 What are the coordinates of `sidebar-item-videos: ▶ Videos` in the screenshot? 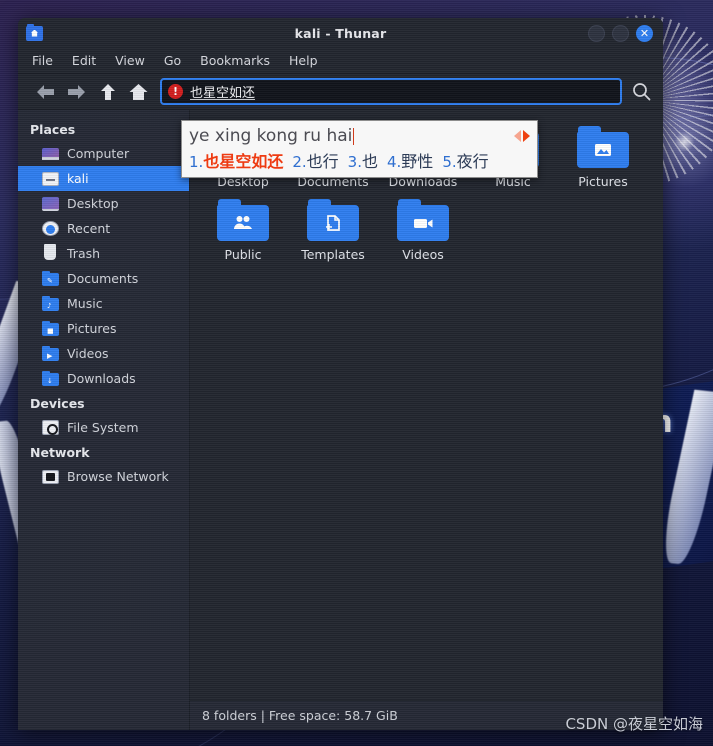 It's located at (103, 353).